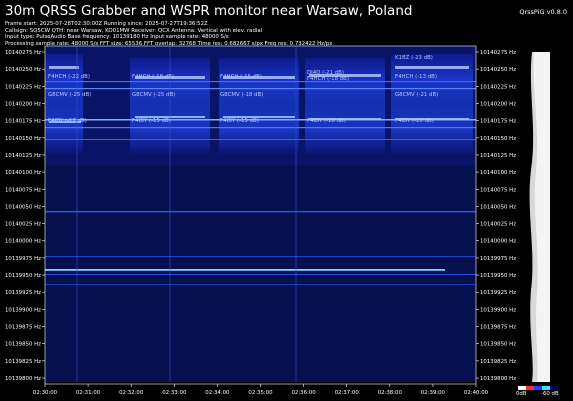 Image resolution: width=573 pixels, height=401 pixels. Describe the element at coordinates (131, 393) in the screenshot. I see `time-tick-label: 02:32:00` at that location.